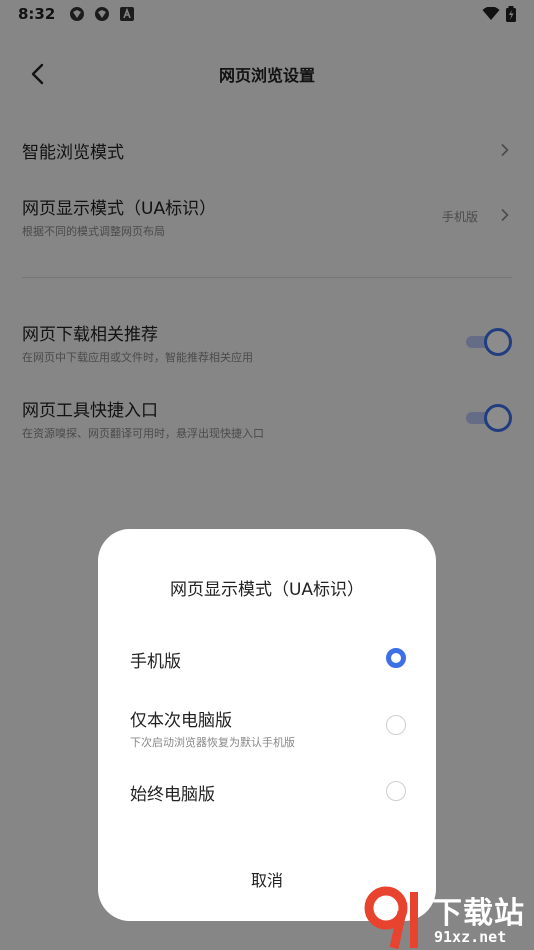 The image size is (534, 950). I want to click on radio-selected-icon, so click(396, 658).